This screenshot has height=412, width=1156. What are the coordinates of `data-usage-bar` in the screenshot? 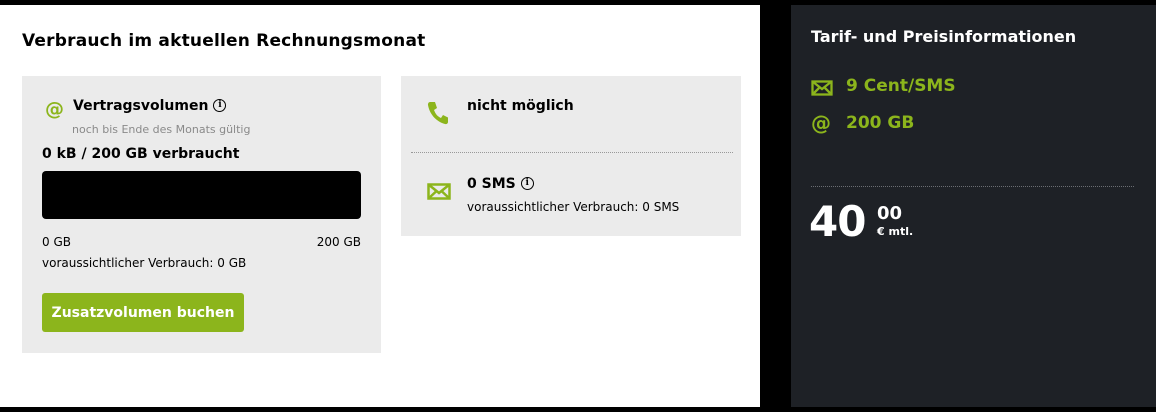 It's located at (201, 195).